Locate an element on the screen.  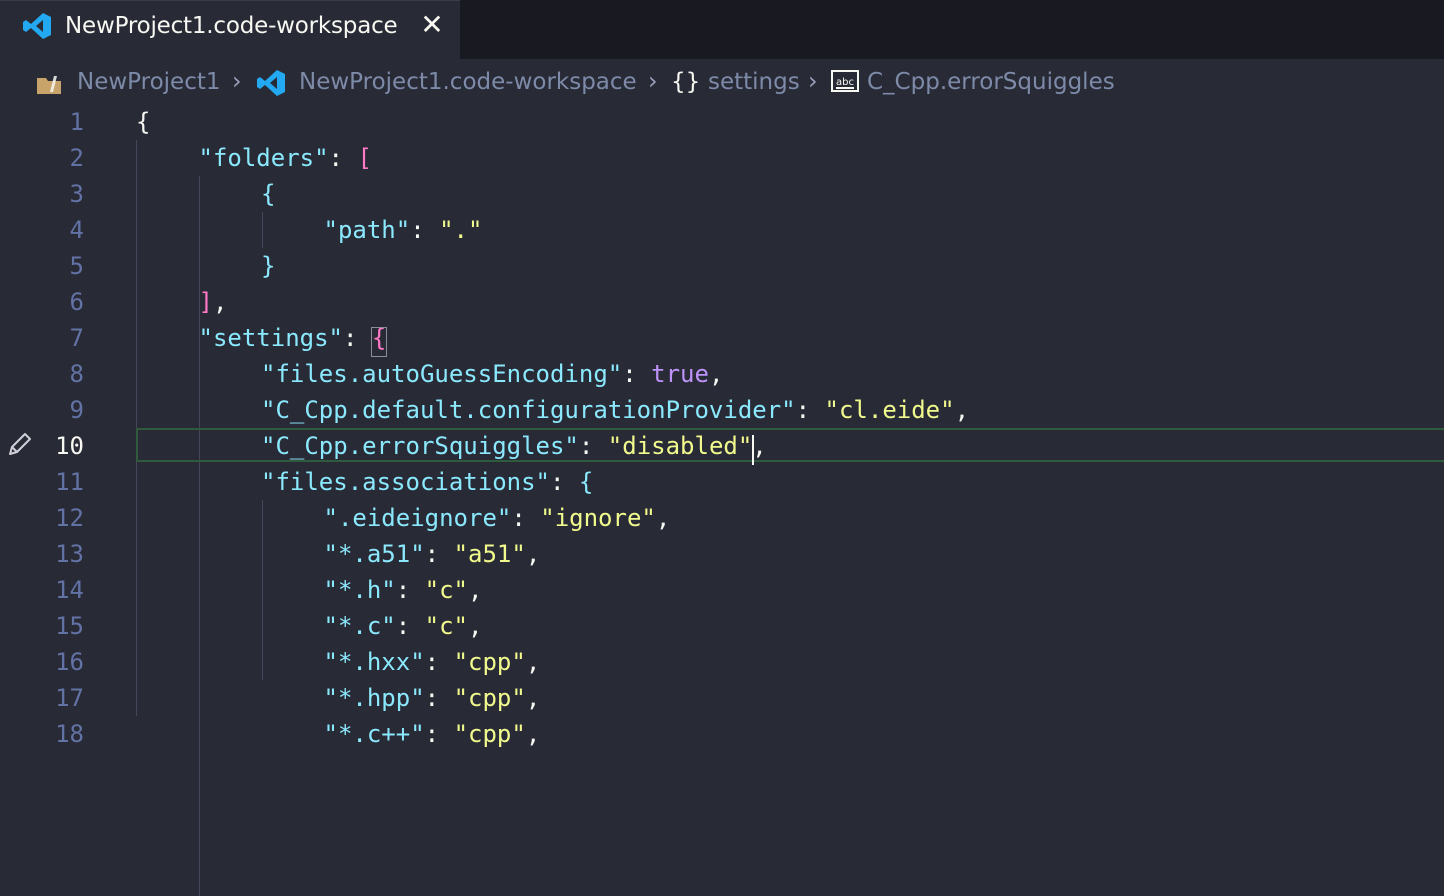
code-text: "path": "." is located at coordinates (403, 230).